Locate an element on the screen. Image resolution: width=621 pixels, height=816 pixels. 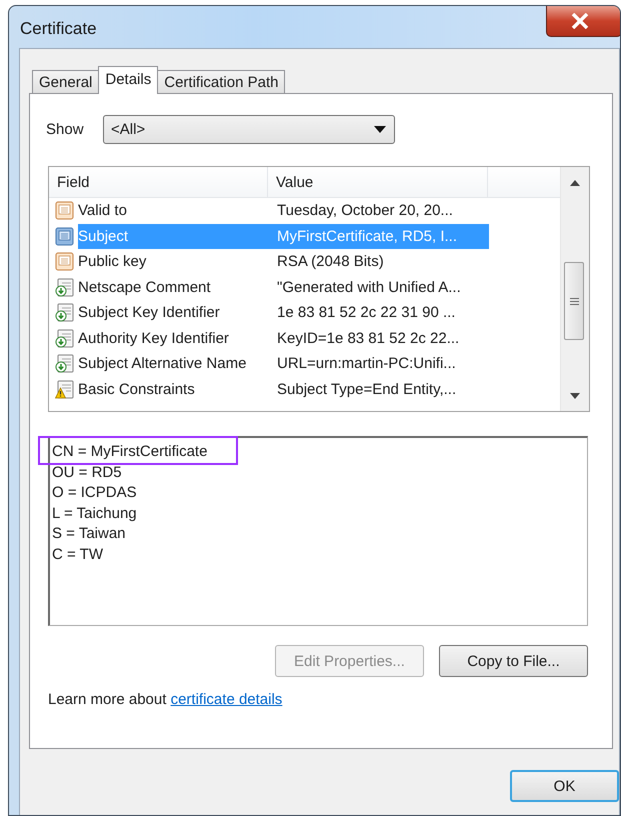
field-name: Public key is located at coordinates (113, 262).